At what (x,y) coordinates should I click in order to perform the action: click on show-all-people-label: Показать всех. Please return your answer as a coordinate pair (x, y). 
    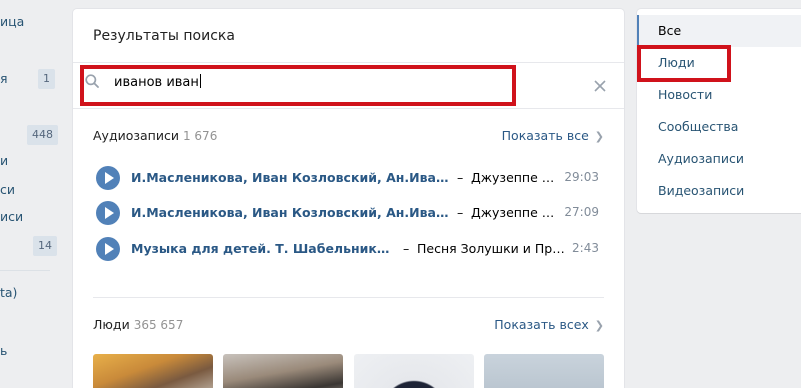
    Looking at the image, I should click on (541, 324).